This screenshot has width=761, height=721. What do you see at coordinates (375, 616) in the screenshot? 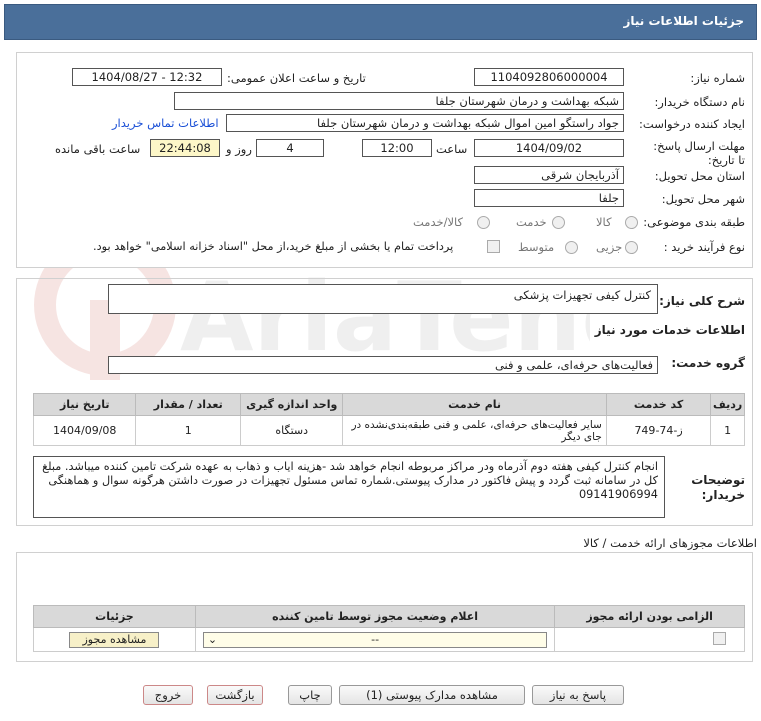
I see `permit-status-header: اعلام وضعیت مجوز توسط تامین کننده` at bounding box center [375, 616].